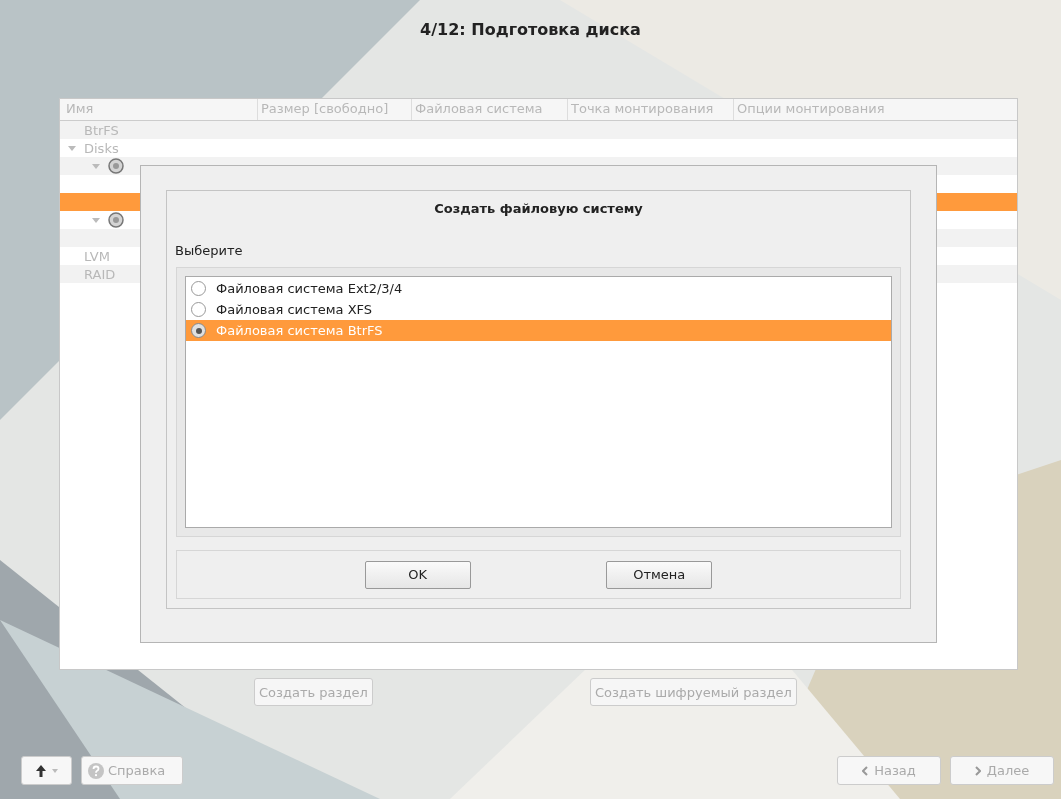 Image resolution: width=1061 pixels, height=799 pixels. I want to click on tree-label: LVM, so click(97, 256).